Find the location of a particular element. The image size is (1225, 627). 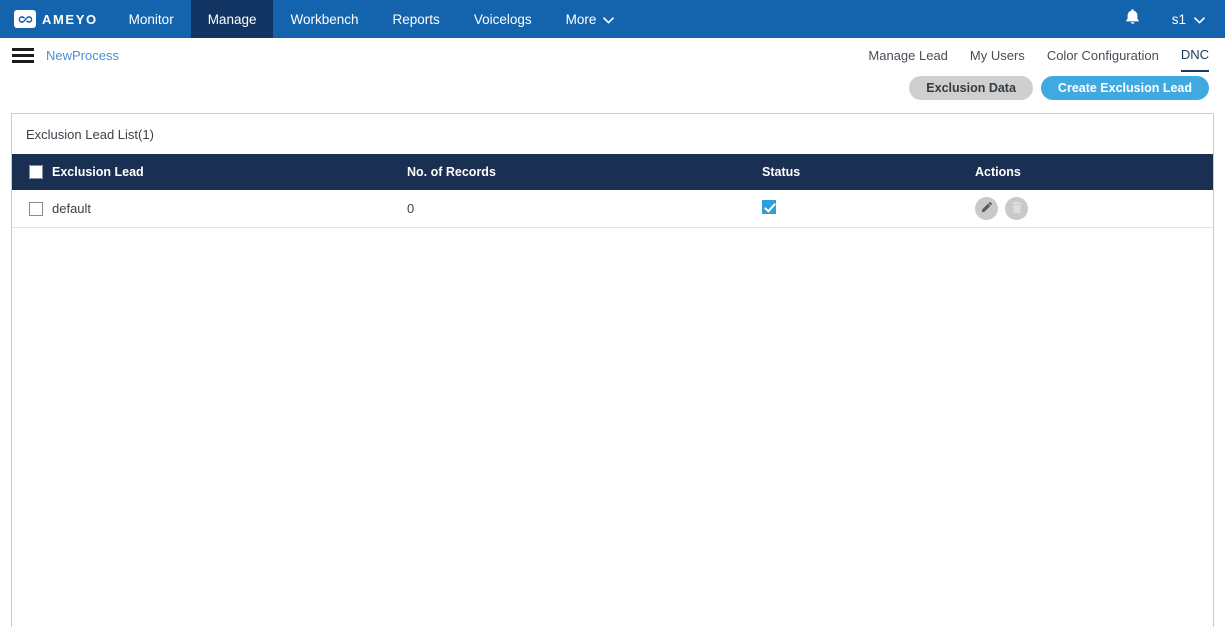

cell-actions is located at coordinates (1094, 208).